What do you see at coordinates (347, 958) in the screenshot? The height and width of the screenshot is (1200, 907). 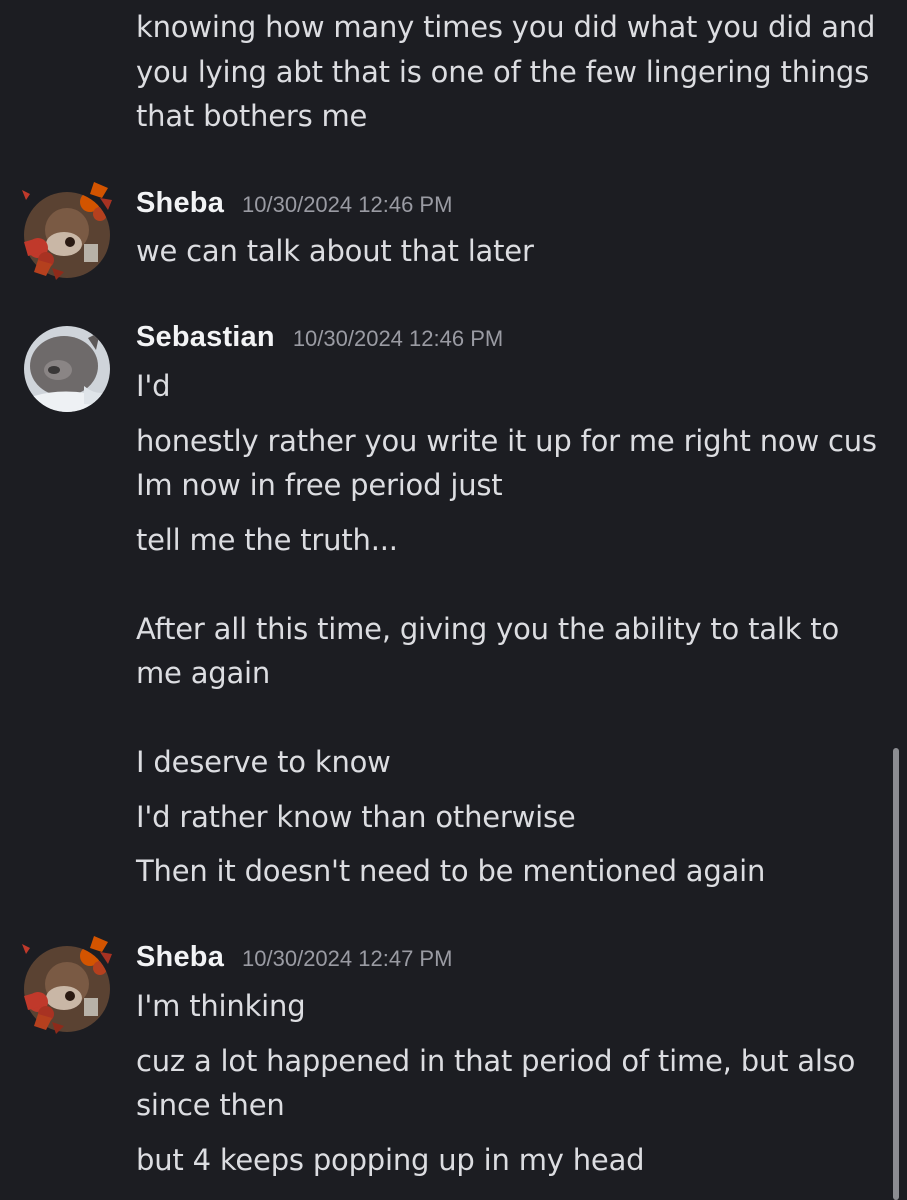 I see `timestamp: 10/30/2024 12:47 PM` at bounding box center [347, 958].